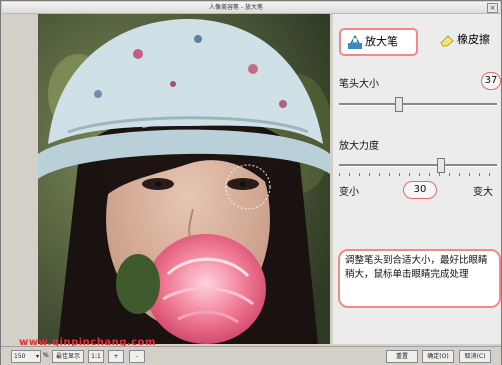 The image size is (502, 365). What do you see at coordinates (46, 355) in the screenshot?
I see `zoom-unit: %` at bounding box center [46, 355].